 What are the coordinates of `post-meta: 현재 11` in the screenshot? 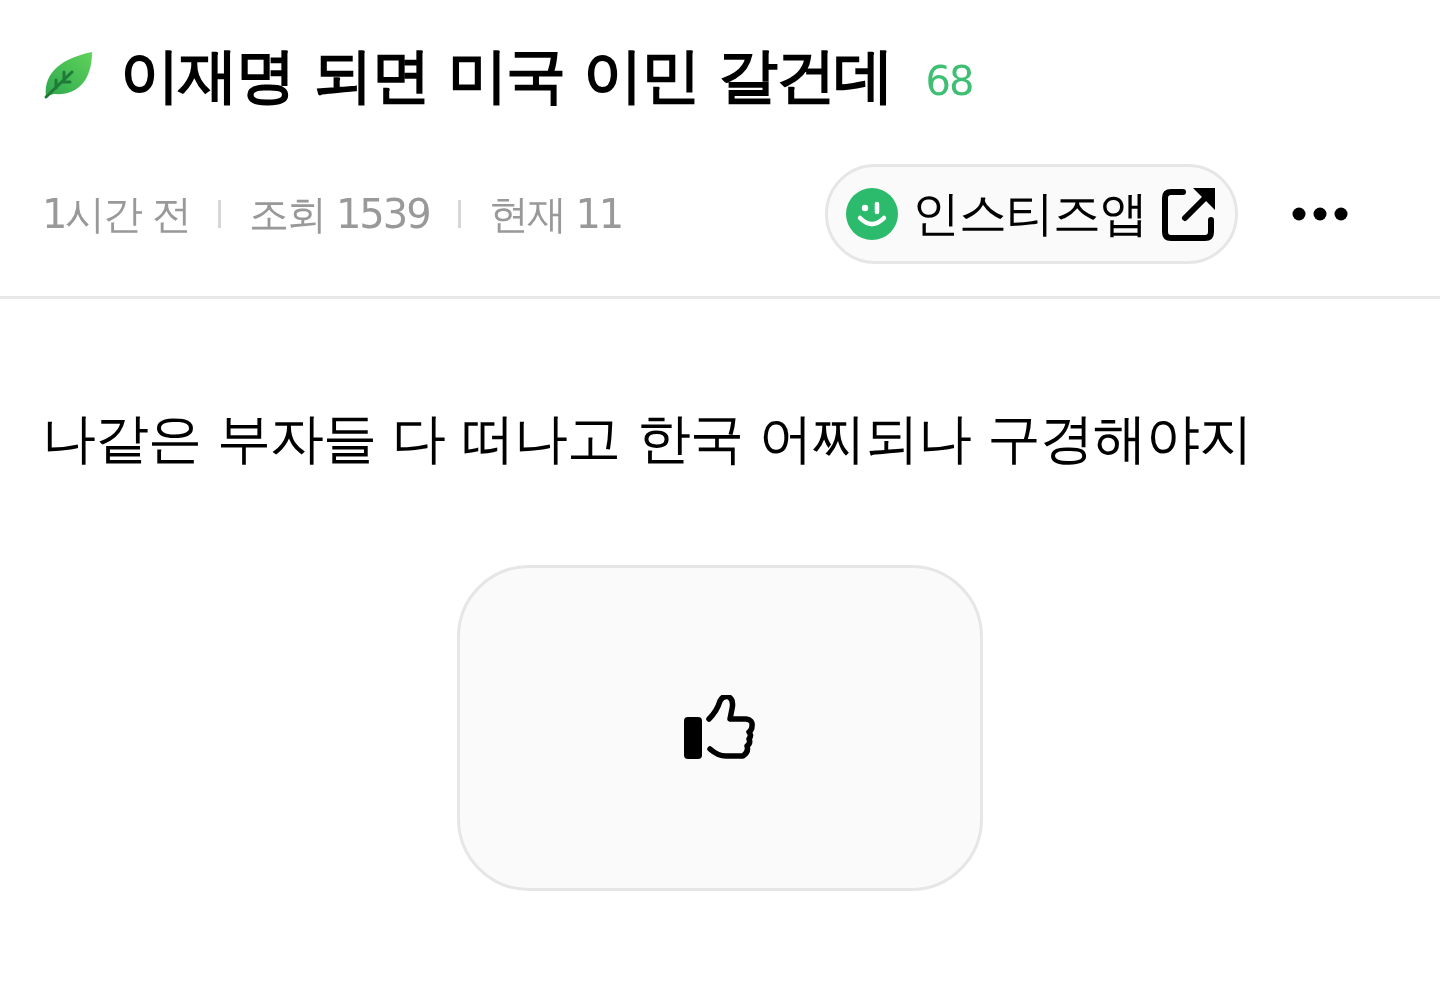 It's located at (555, 214).